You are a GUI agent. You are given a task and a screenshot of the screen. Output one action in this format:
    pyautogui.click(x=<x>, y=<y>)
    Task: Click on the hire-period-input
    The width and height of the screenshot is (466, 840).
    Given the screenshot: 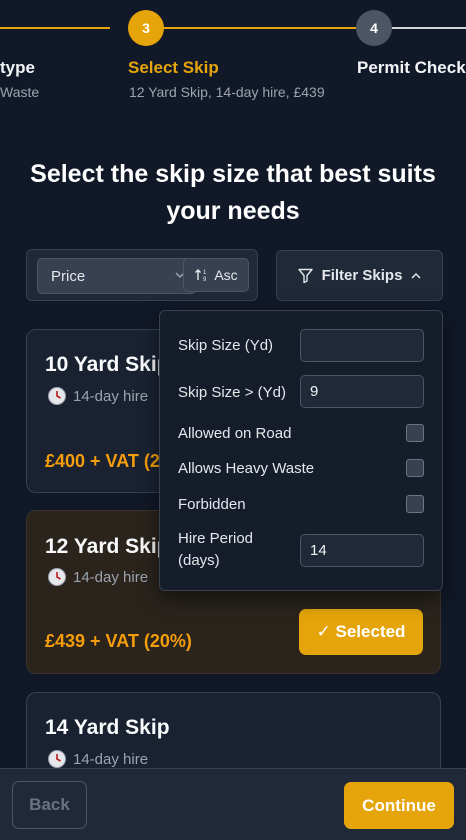 What is the action you would take?
    pyautogui.click(x=362, y=550)
    